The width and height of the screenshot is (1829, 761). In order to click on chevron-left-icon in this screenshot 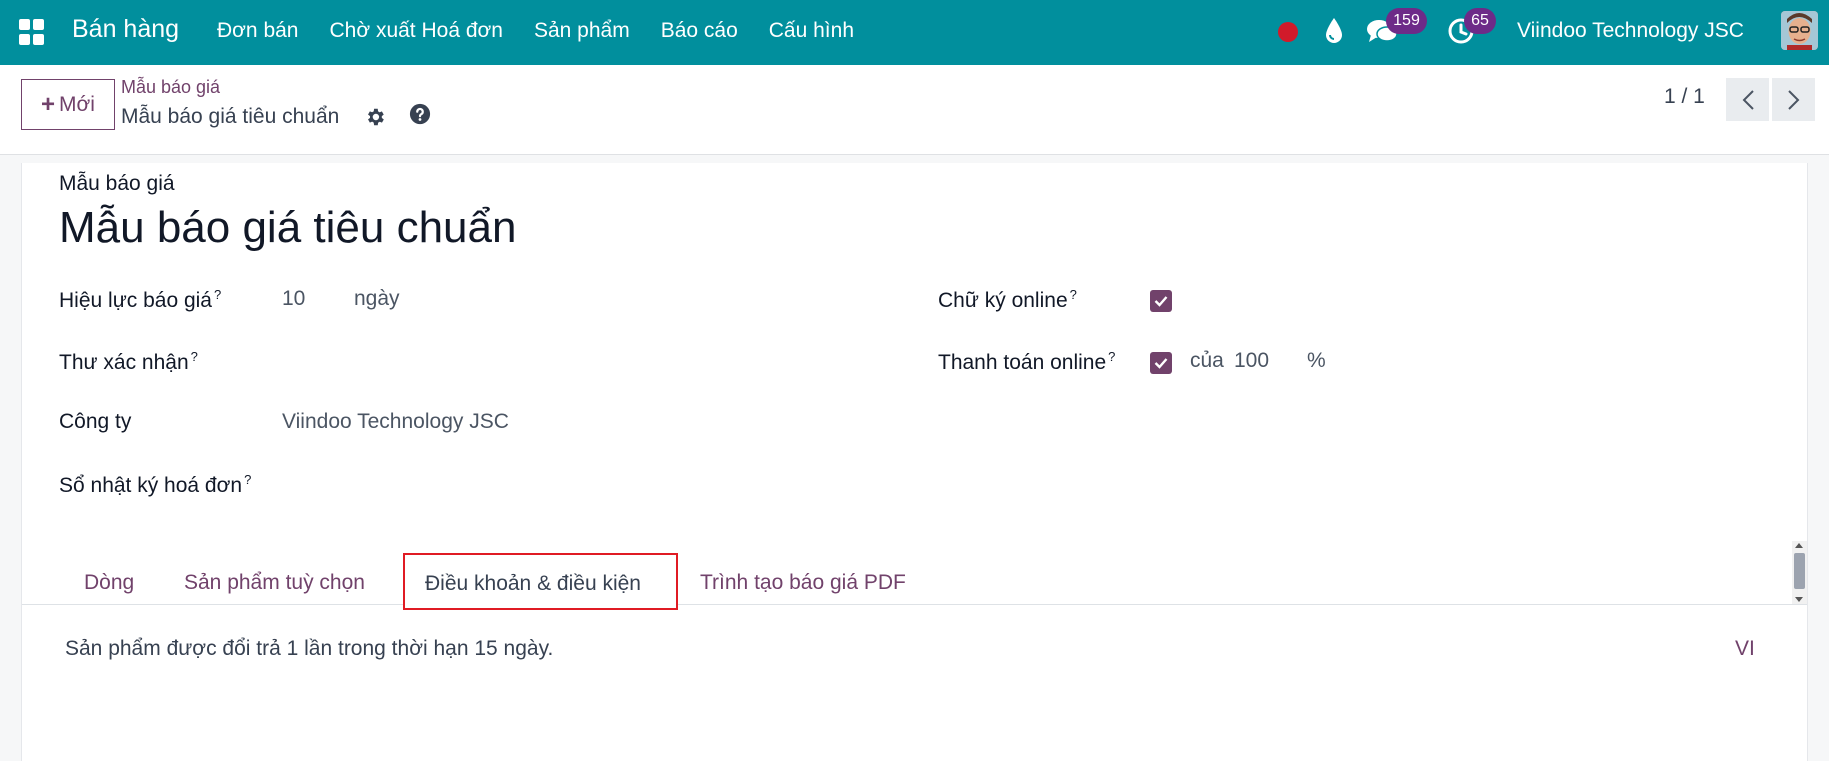, I will do `click(1748, 99)`.